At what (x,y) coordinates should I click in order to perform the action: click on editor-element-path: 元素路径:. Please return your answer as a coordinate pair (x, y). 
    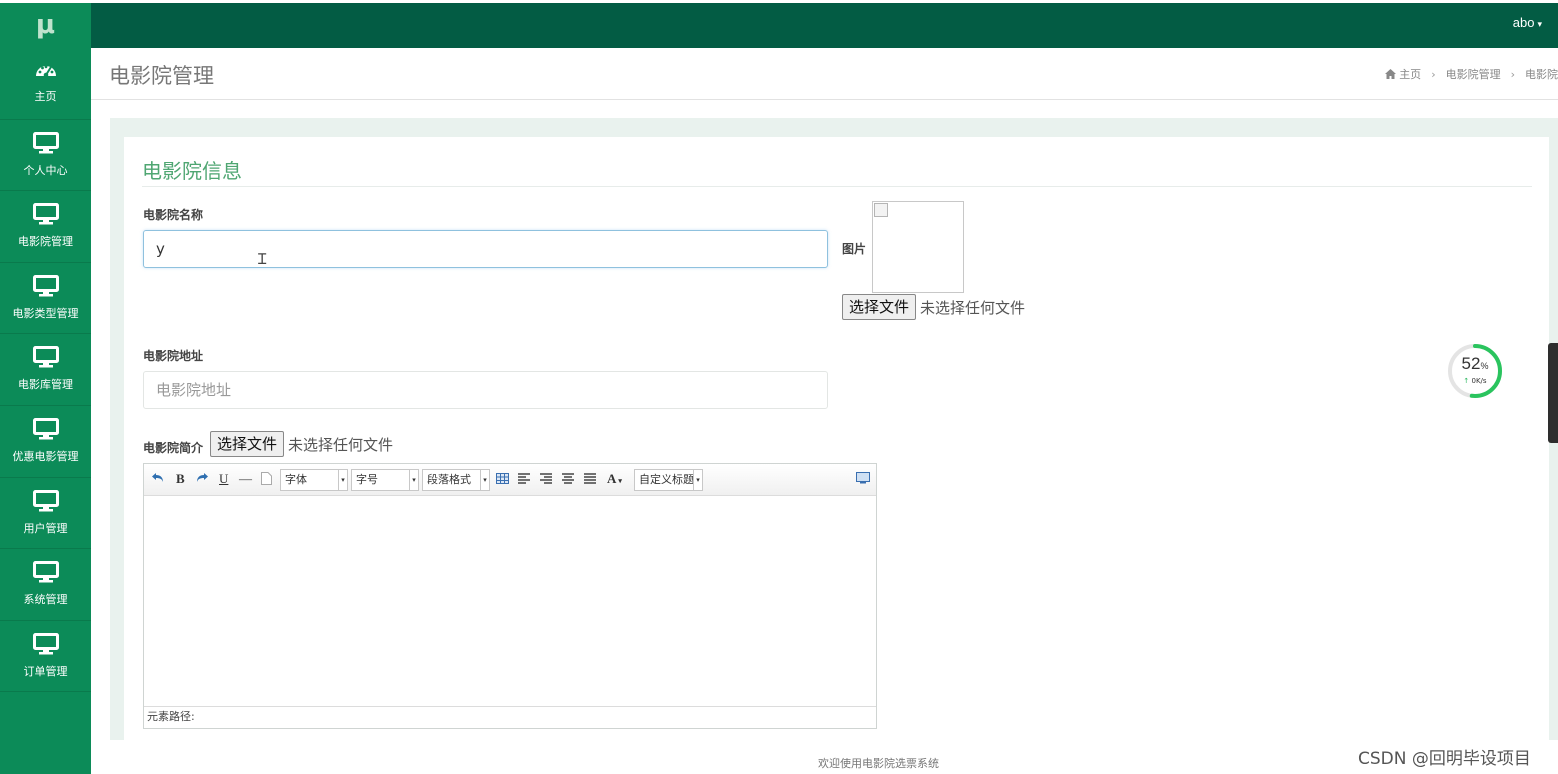
    Looking at the image, I should click on (510, 717).